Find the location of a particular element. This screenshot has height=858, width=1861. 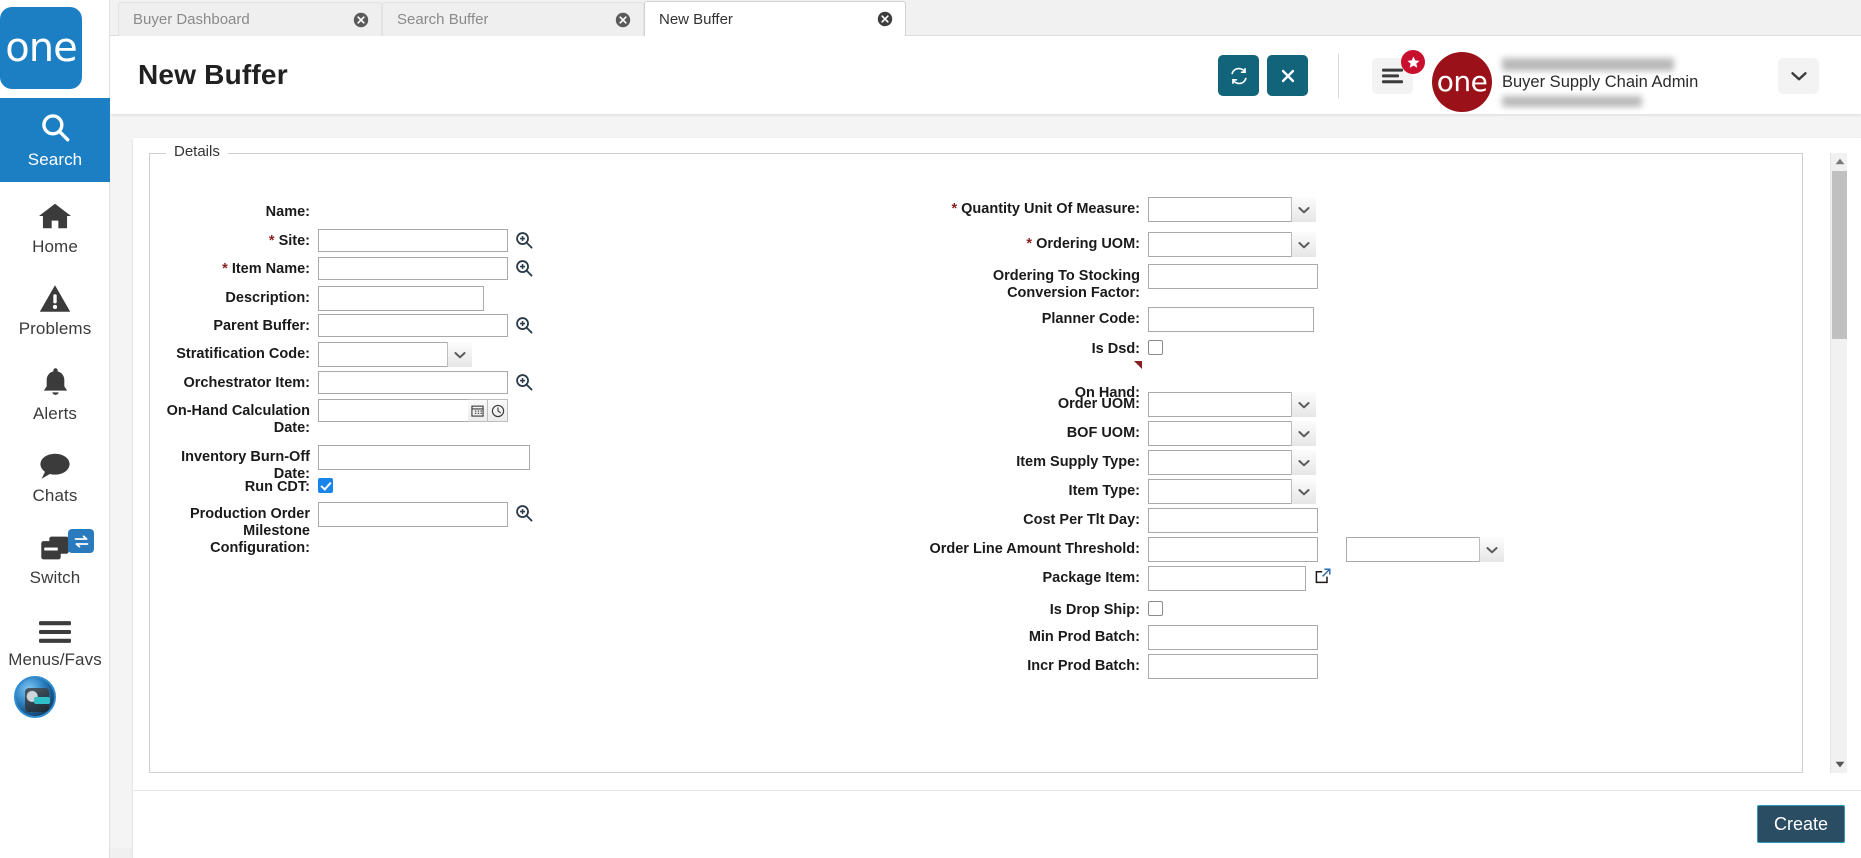

field-row-item-supply-type: Item Supply Type: is located at coordinates (1083, 462).